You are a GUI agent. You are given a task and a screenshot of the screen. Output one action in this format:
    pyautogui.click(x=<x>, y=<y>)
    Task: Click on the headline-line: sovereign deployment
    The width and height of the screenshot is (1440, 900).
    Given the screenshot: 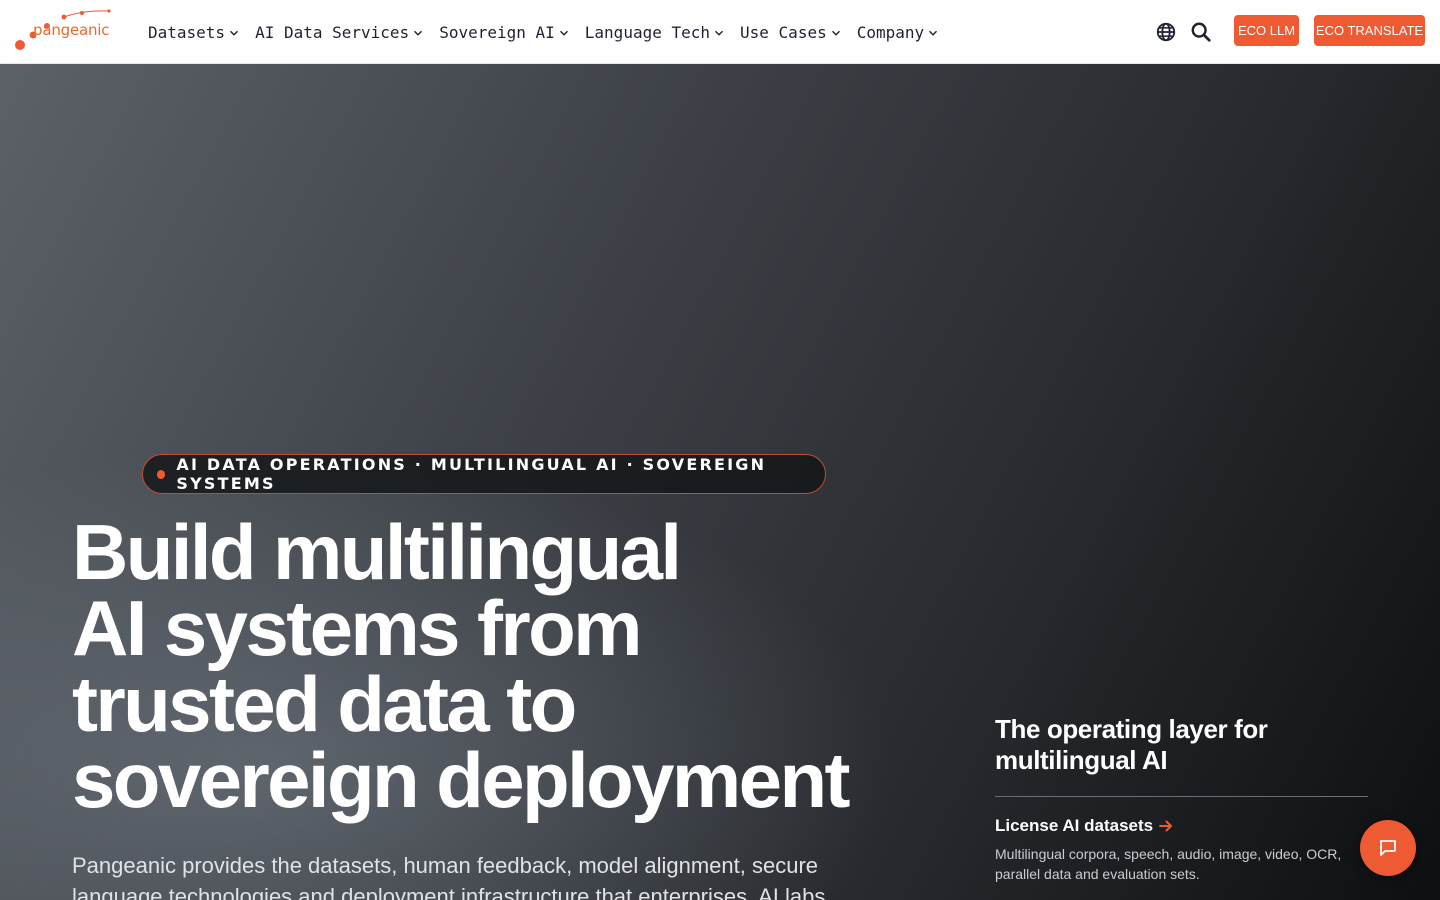 What is the action you would take?
    pyautogui.click(x=461, y=780)
    